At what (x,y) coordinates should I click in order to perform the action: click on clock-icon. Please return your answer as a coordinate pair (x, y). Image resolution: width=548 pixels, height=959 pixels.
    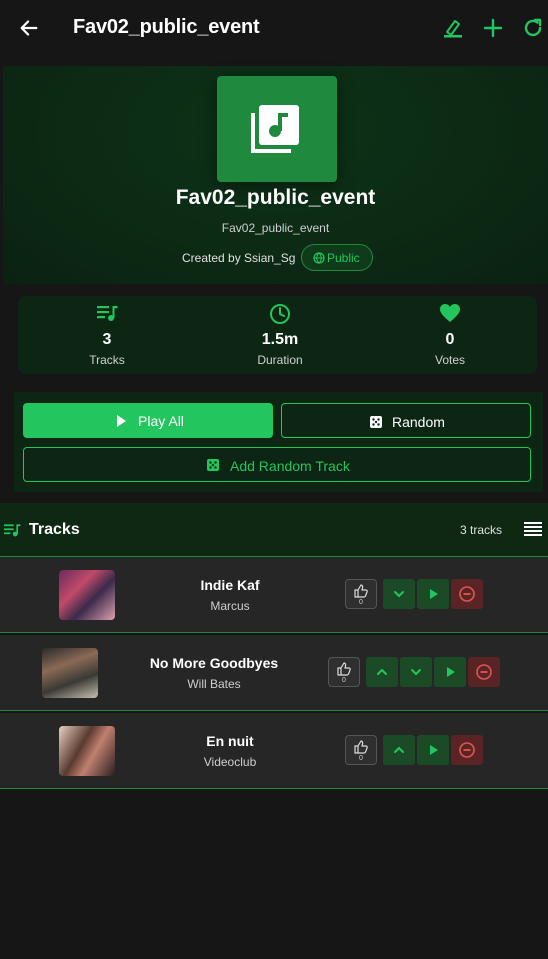
    Looking at the image, I should click on (280, 314).